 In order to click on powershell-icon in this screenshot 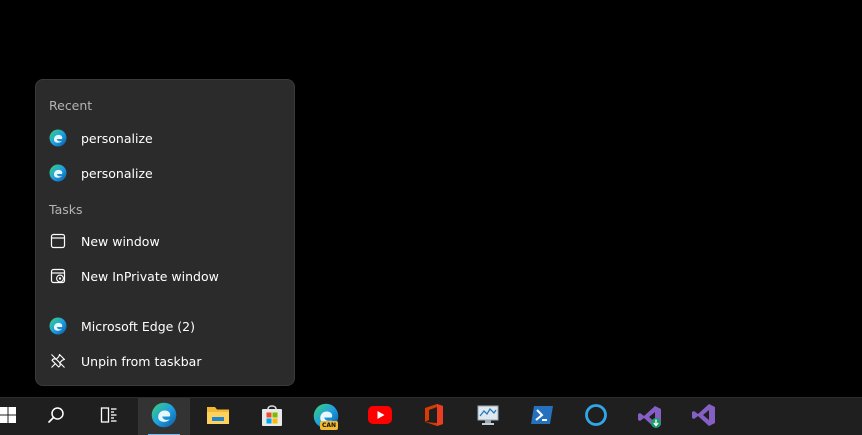, I will do `click(542, 417)`.